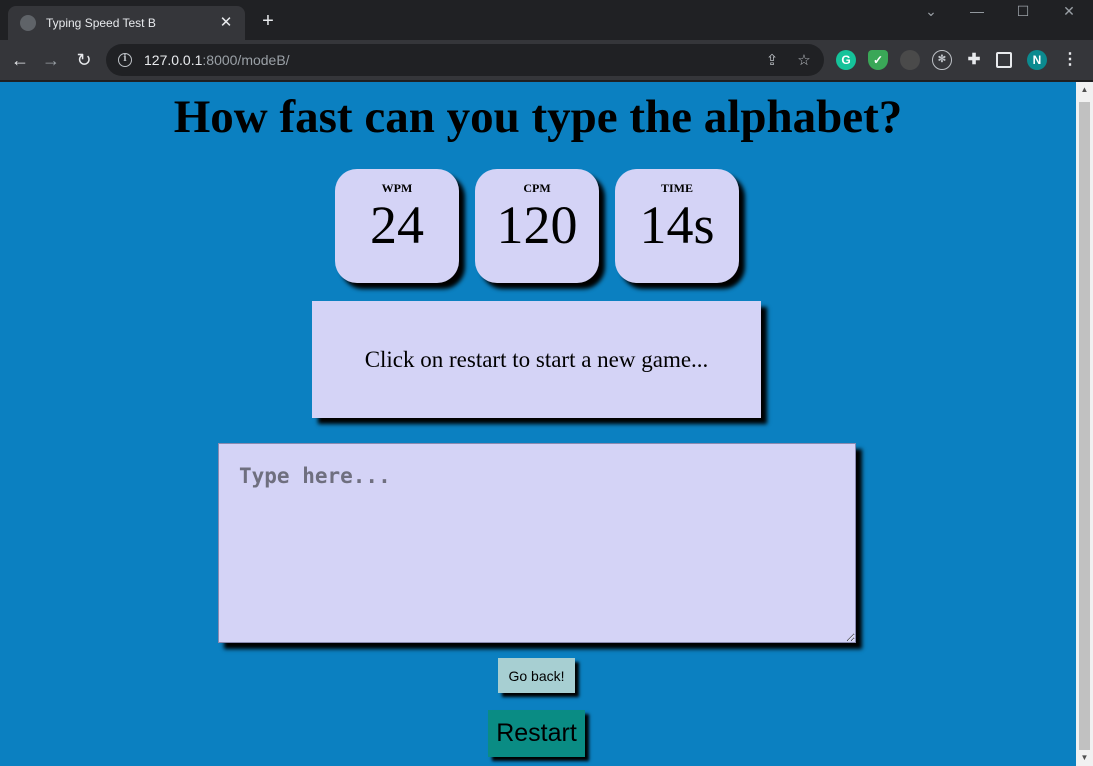 The width and height of the screenshot is (1093, 766). I want to click on grammarly-extension-icon: G, so click(846, 60).